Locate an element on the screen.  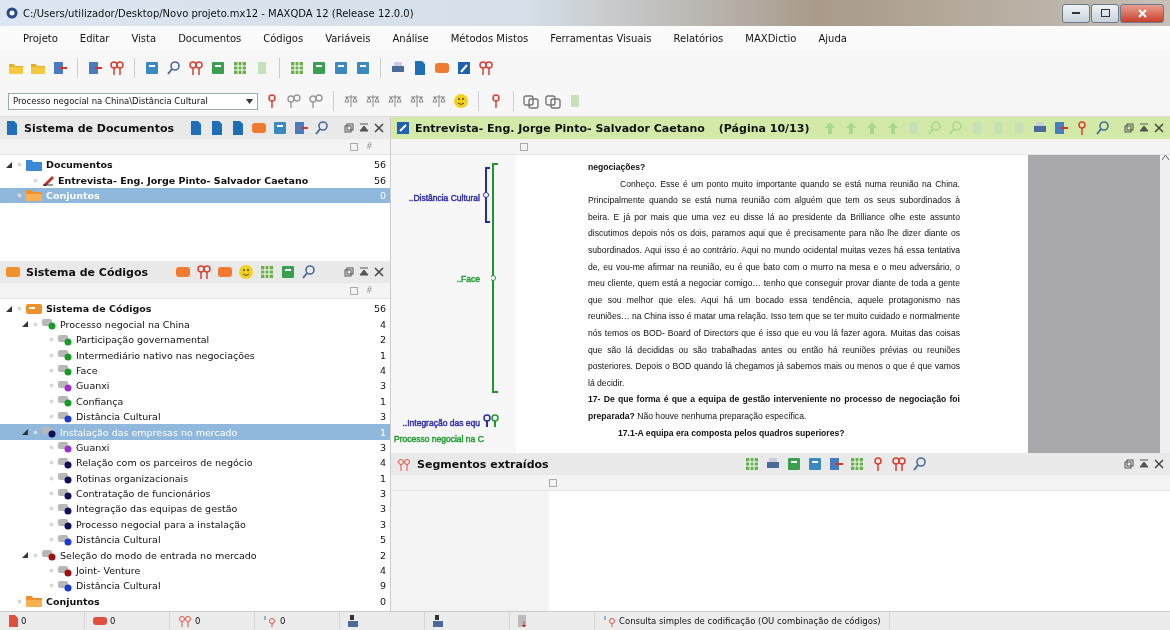
tree-item: Contratação de funcionários 3 is located at coordinates (195, 493).